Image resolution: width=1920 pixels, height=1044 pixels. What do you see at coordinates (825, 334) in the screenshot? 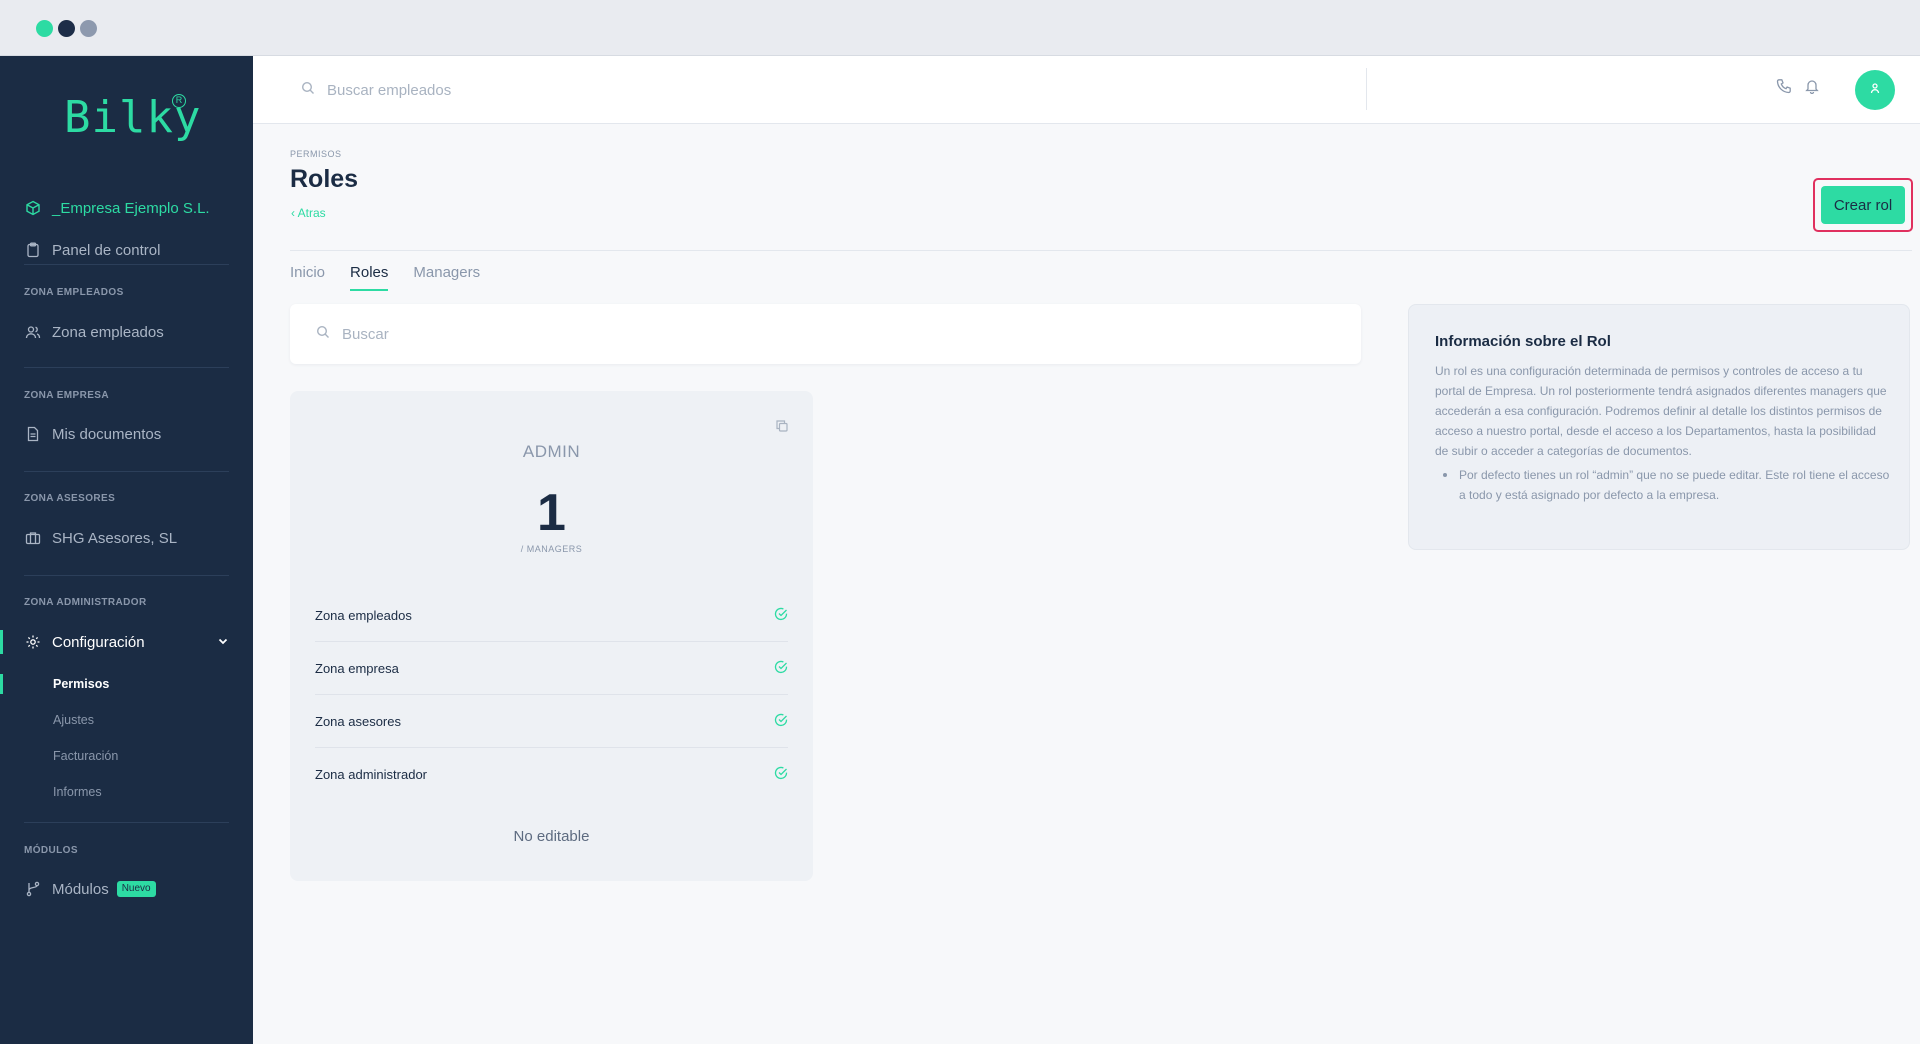
I see `roles-search: Buscar` at bounding box center [825, 334].